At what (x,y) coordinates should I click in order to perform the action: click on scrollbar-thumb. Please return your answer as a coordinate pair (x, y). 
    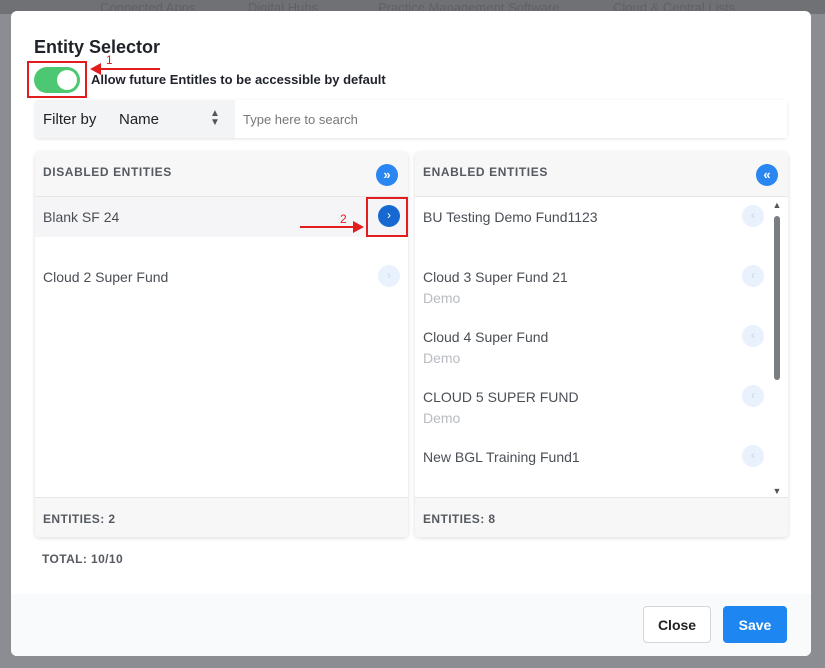
    Looking at the image, I should click on (777, 298).